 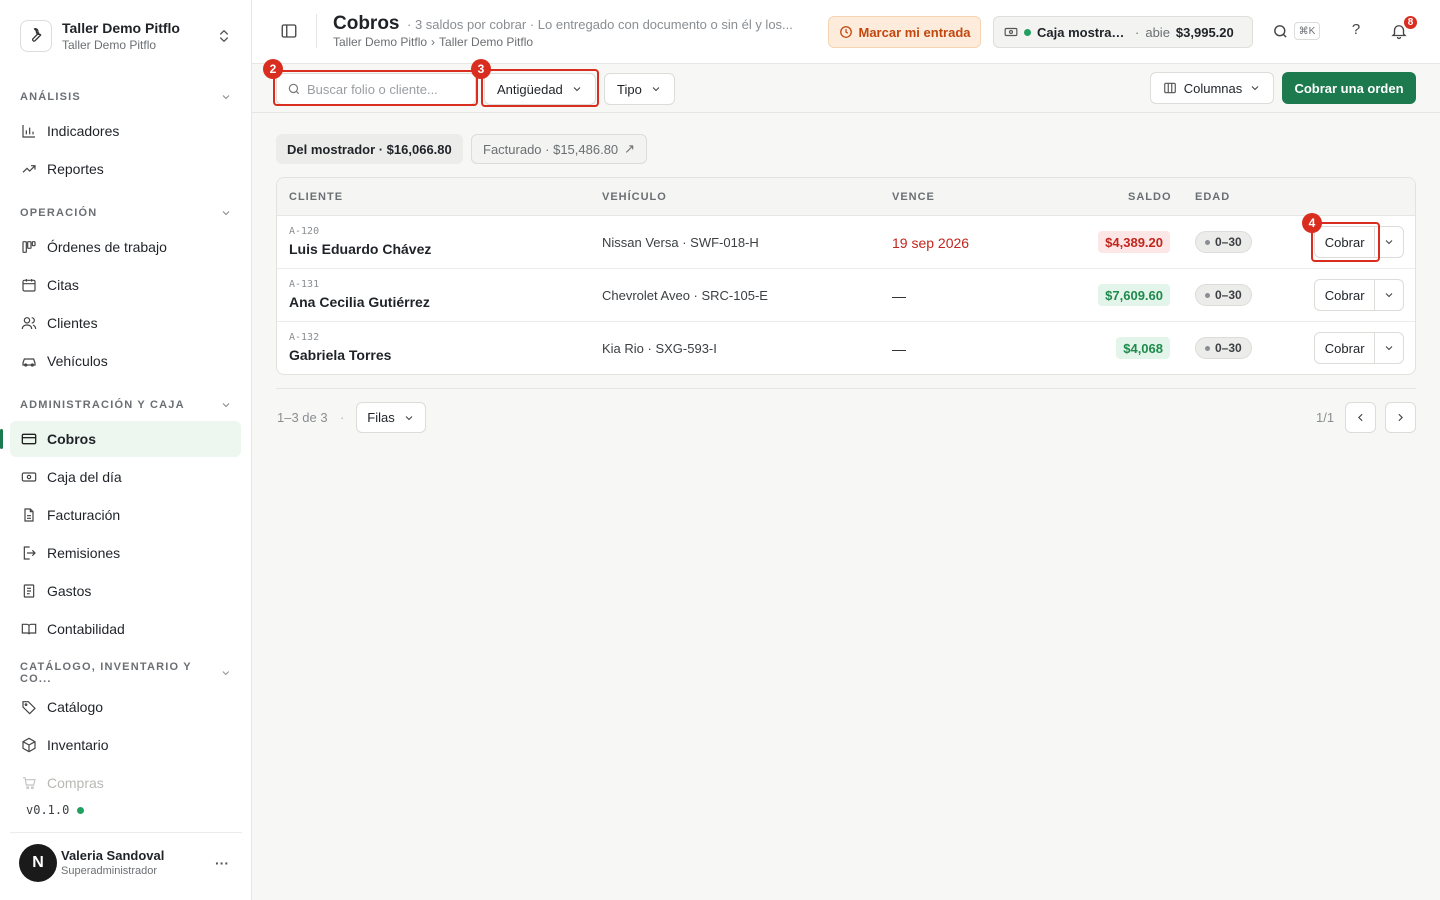 I want to click on row-balance: $4,068, so click(x=1143, y=348).